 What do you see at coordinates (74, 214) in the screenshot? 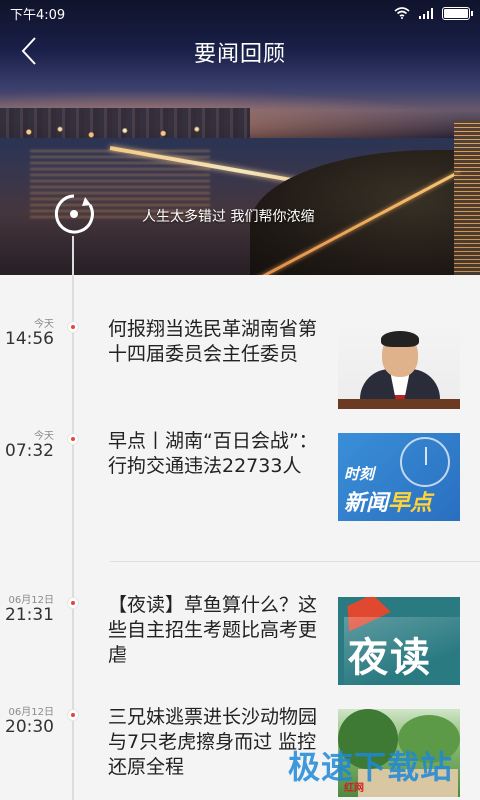
I see `refresh-icon` at bounding box center [74, 214].